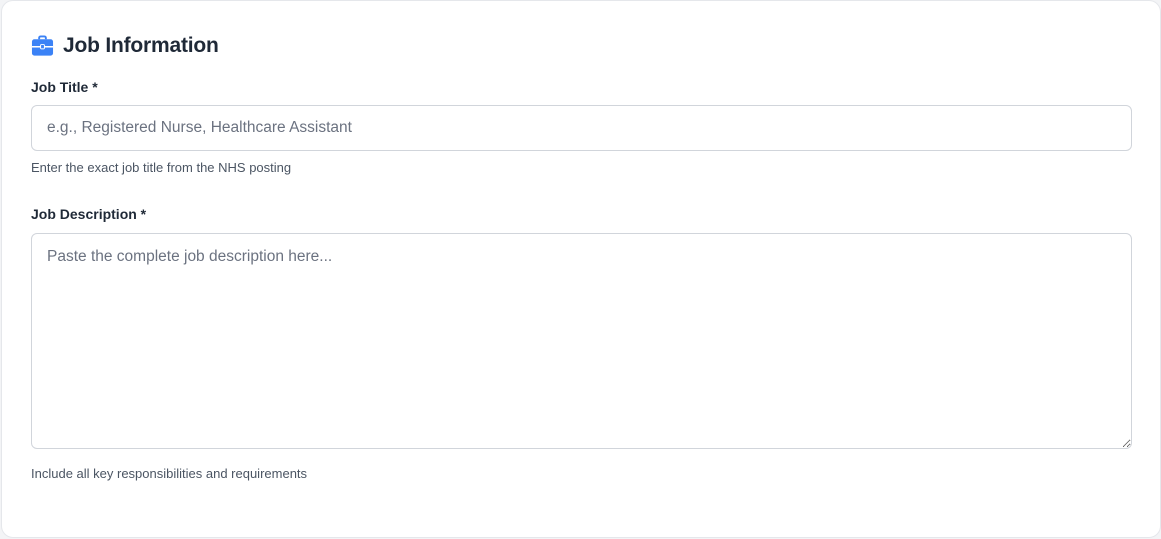 This screenshot has height=539, width=1161. Describe the element at coordinates (89, 214) in the screenshot. I see `job-description-label: Job Description *` at that location.